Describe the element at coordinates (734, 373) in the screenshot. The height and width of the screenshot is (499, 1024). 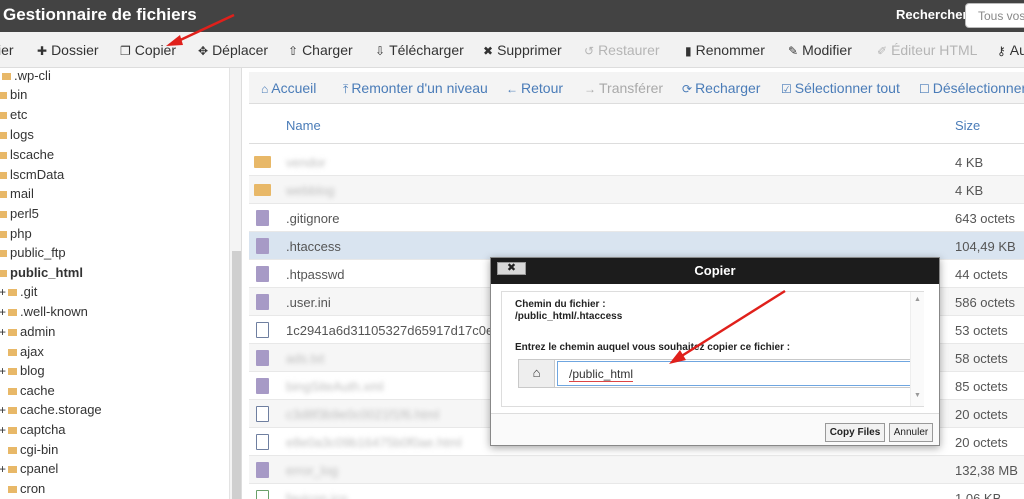
I see `destination-path-input: /public_html` at that location.